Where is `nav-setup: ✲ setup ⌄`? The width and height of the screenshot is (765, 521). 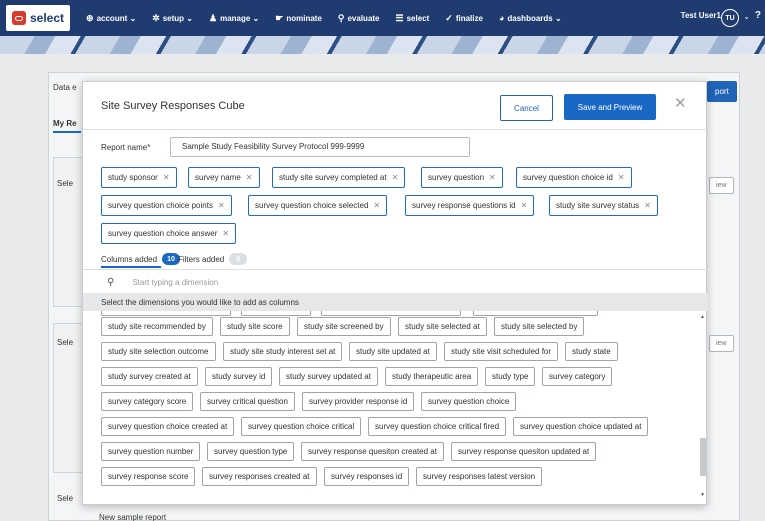
nav-setup: ✲ setup ⌄ is located at coordinates (172, 18).